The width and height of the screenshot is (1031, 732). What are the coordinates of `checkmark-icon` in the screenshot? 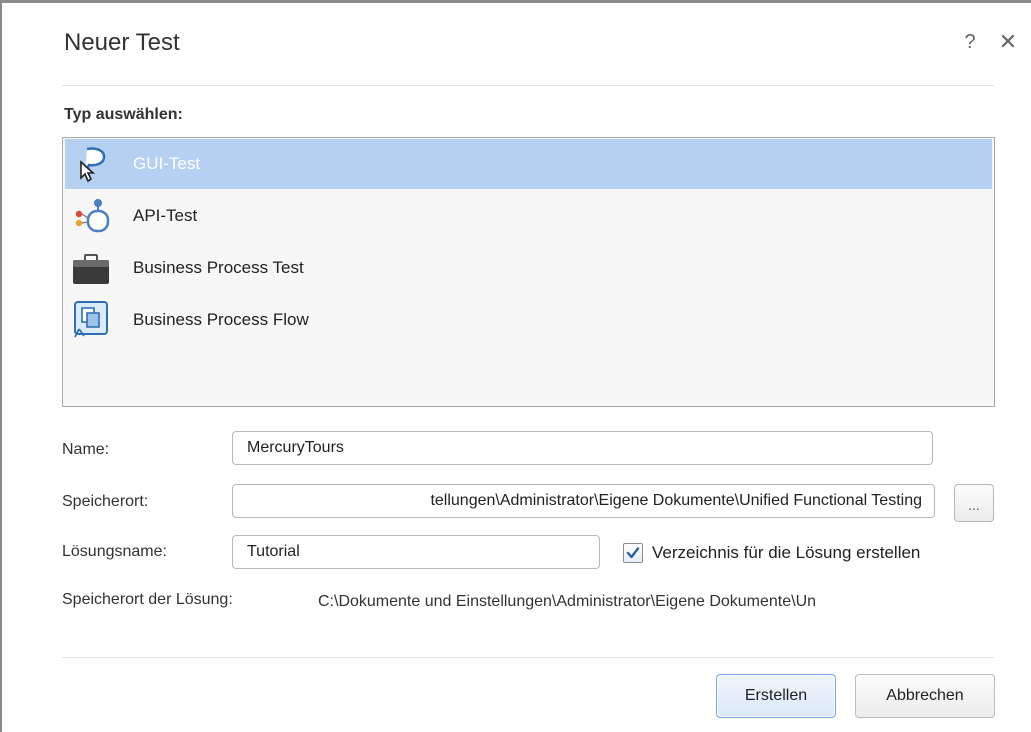 It's located at (633, 553).